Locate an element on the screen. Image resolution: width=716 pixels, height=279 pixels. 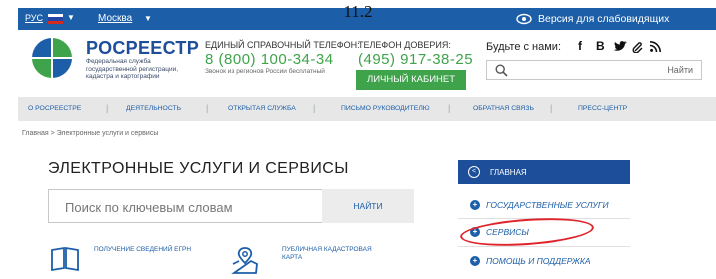
page-title: ЭЛЕКТРОННЫЕ УСЛУГИ И СЕРВИСЫ is located at coordinates (198, 168).